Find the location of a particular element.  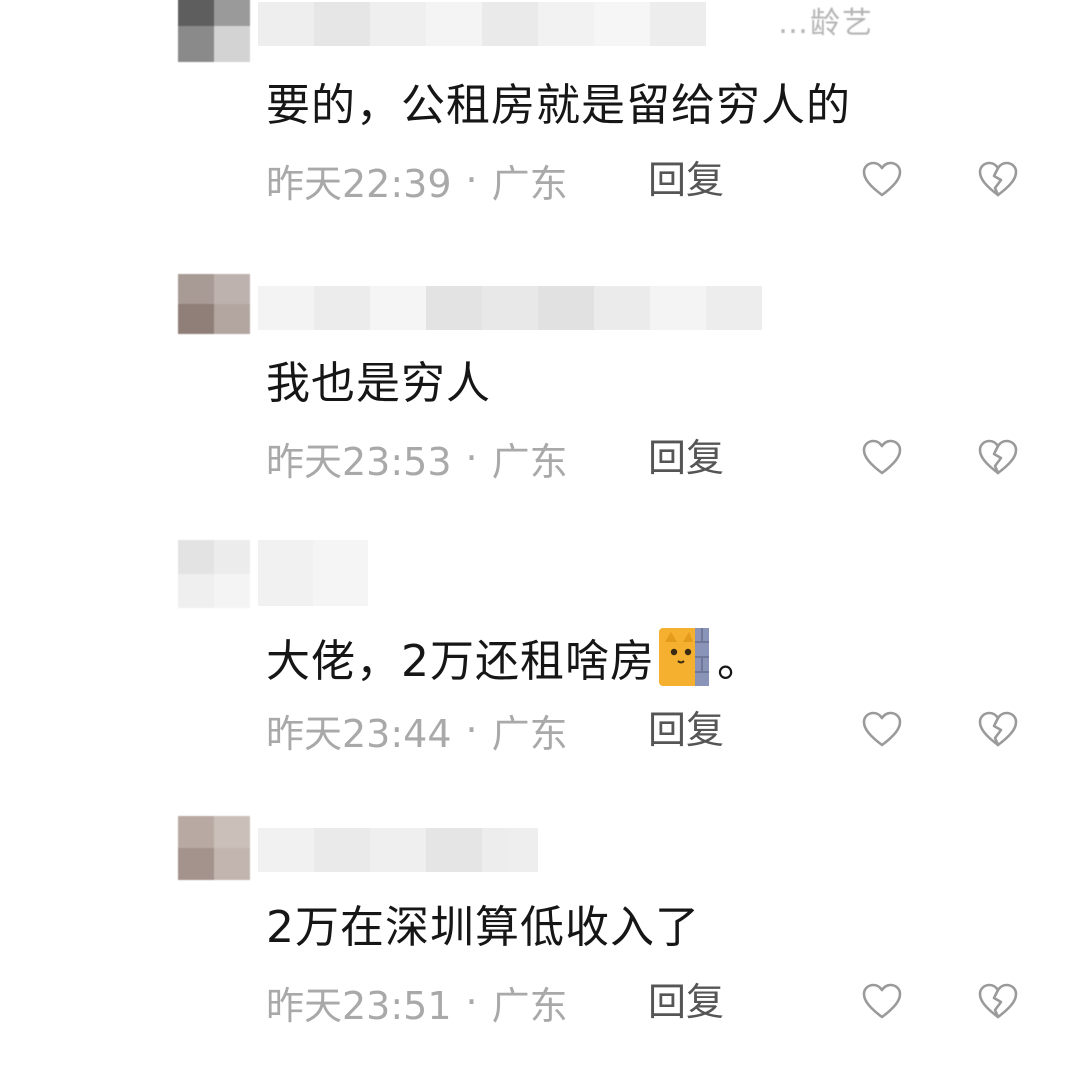

comment-text: 我也是穷人 is located at coordinates (378, 383).